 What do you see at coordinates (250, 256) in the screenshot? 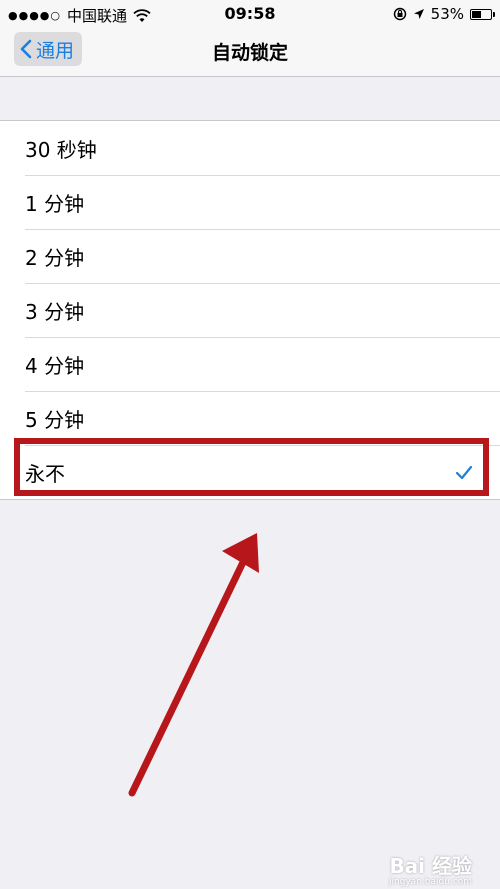
I see `option-2-minutes: 2 分钟` at bounding box center [250, 256].